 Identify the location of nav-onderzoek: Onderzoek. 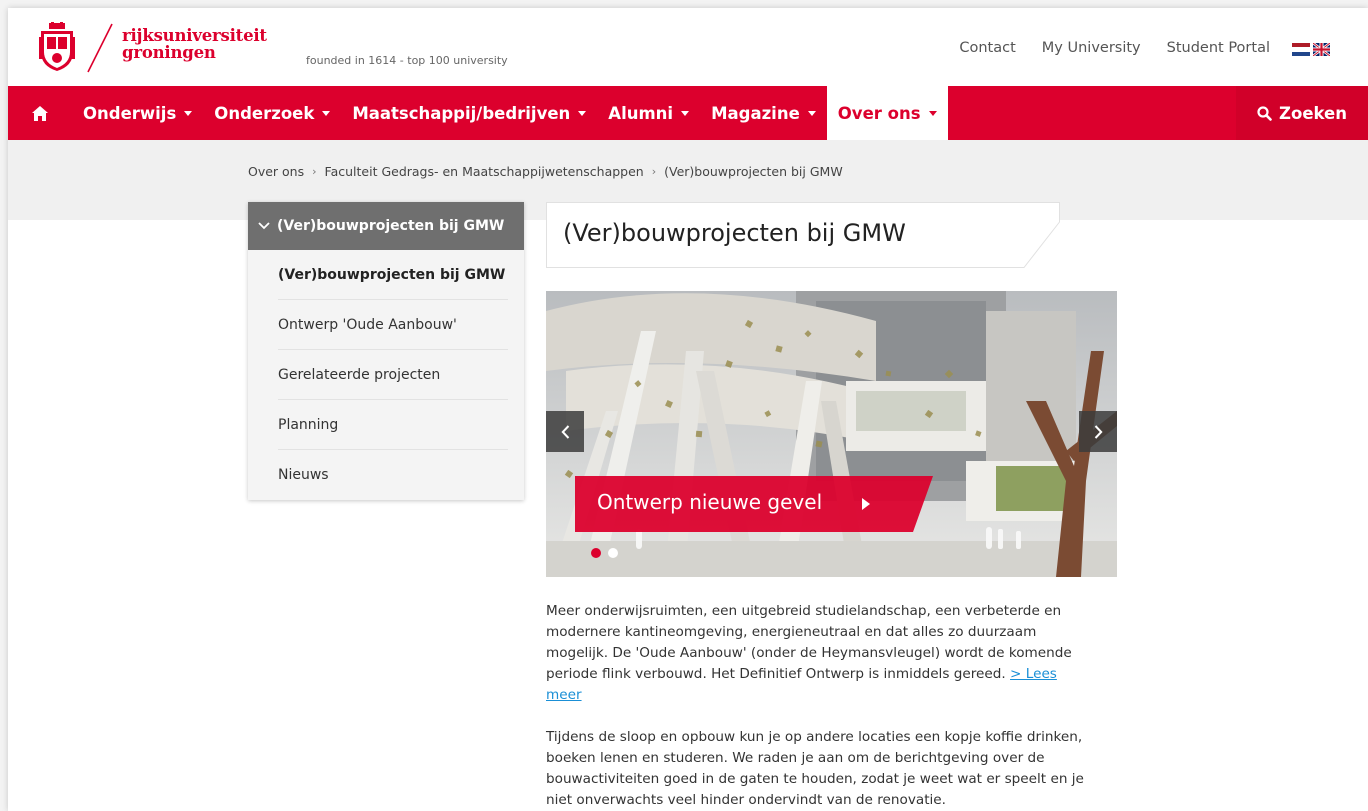
(272, 113).